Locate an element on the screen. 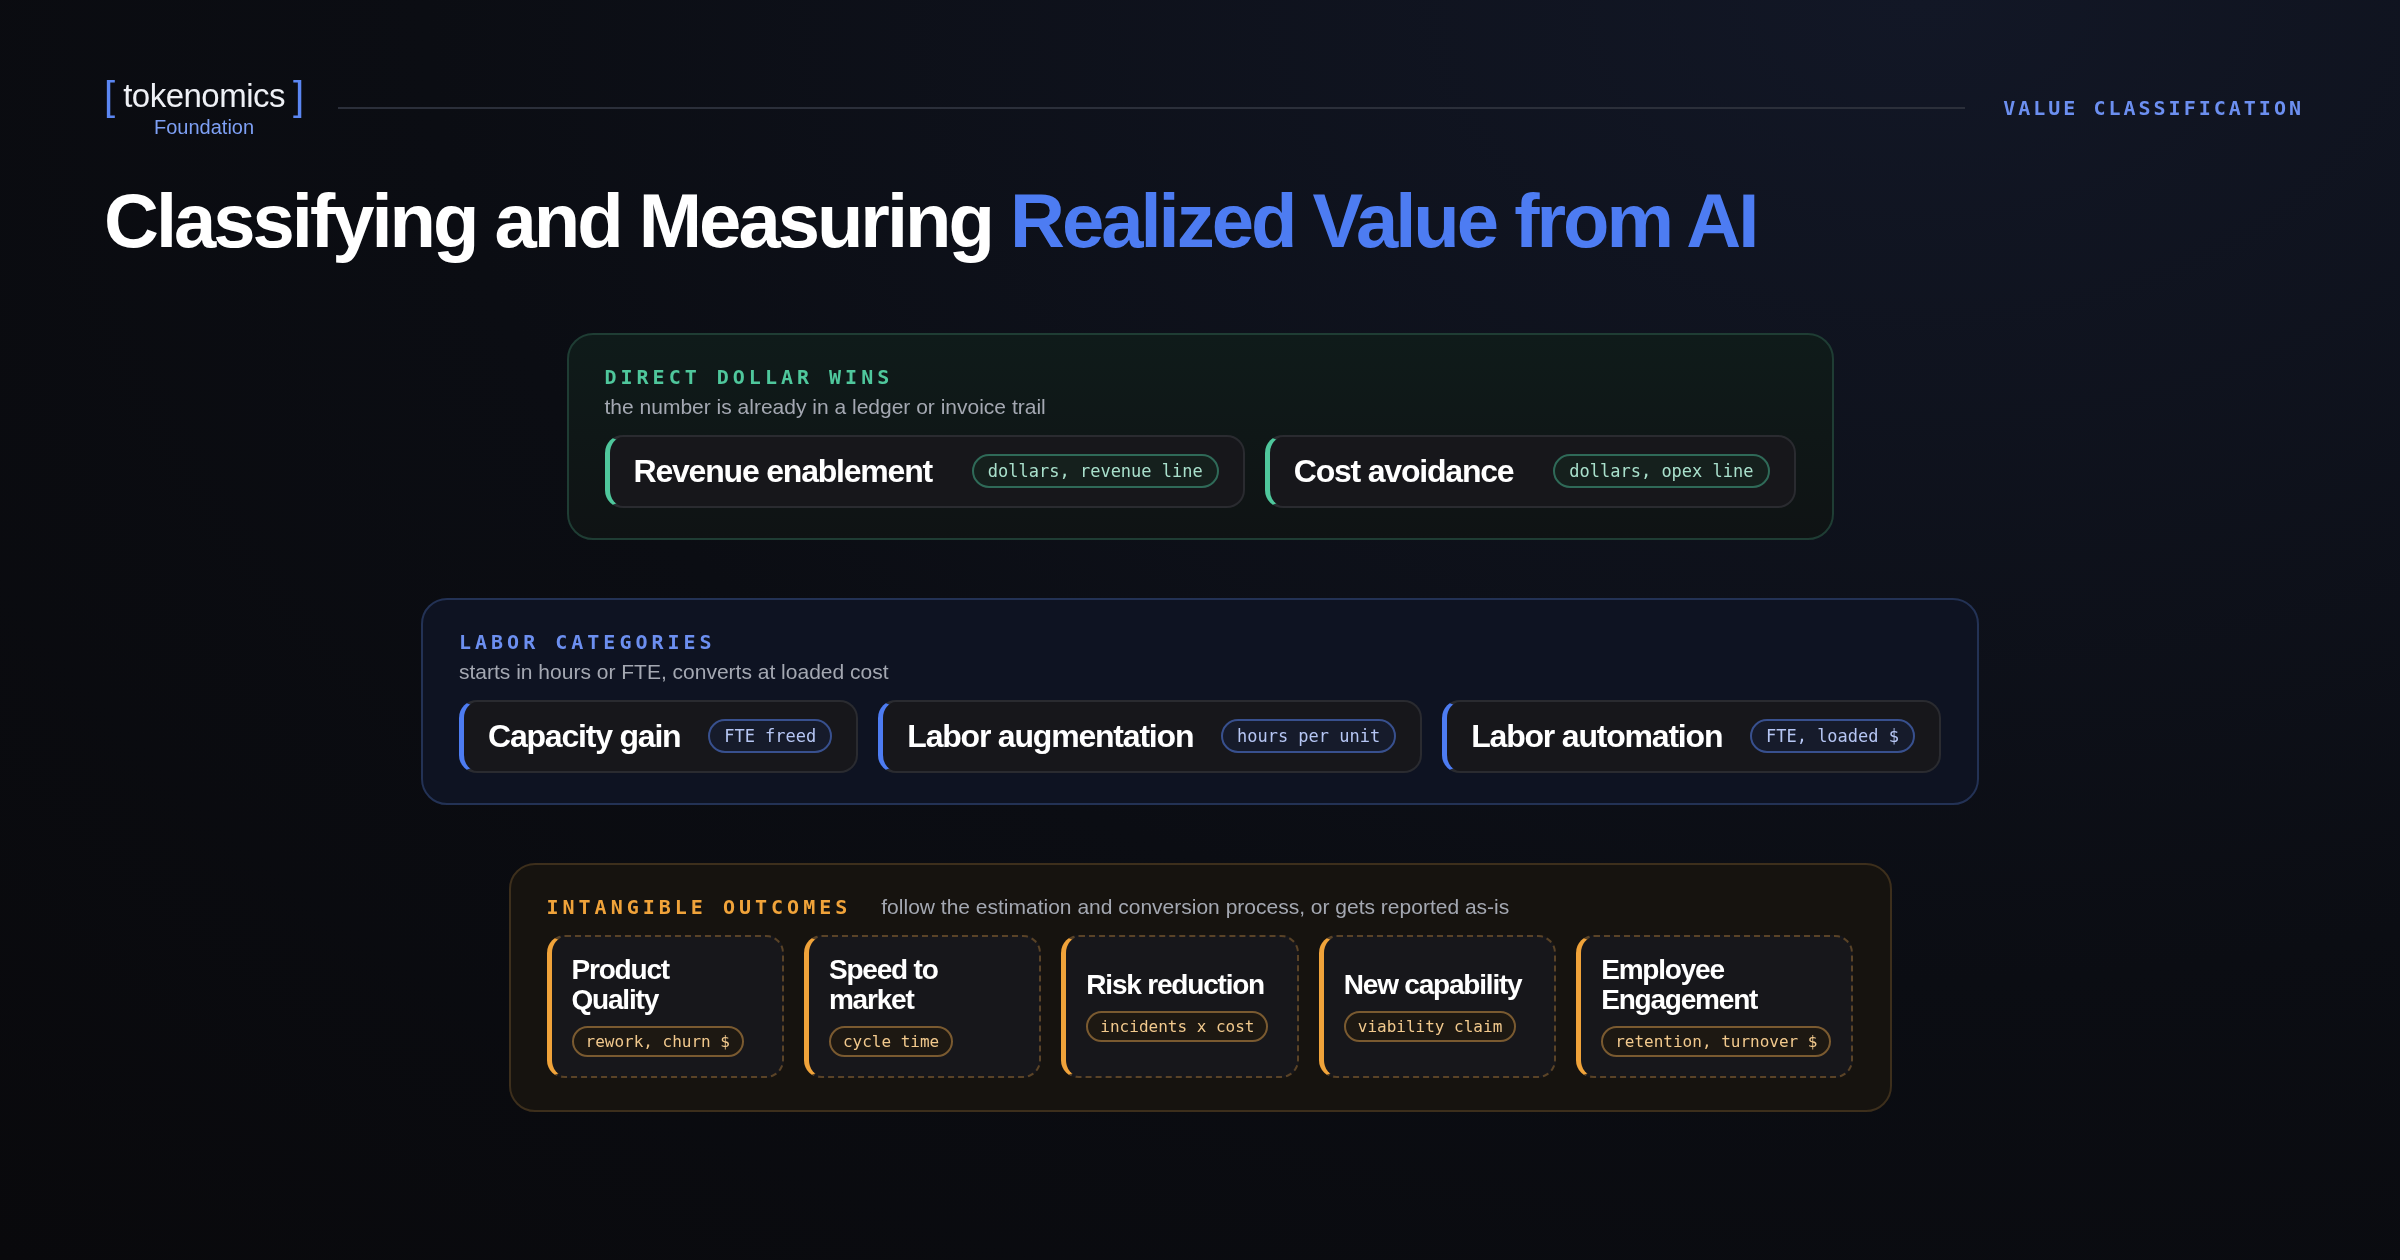  card-title: Product Quality is located at coordinates (621, 984).